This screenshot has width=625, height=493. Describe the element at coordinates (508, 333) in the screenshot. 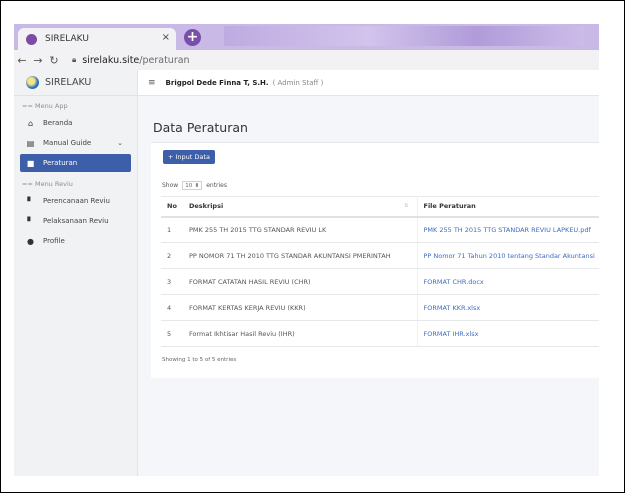

I see `file-link: FORMAT IHR.xlsx` at that location.